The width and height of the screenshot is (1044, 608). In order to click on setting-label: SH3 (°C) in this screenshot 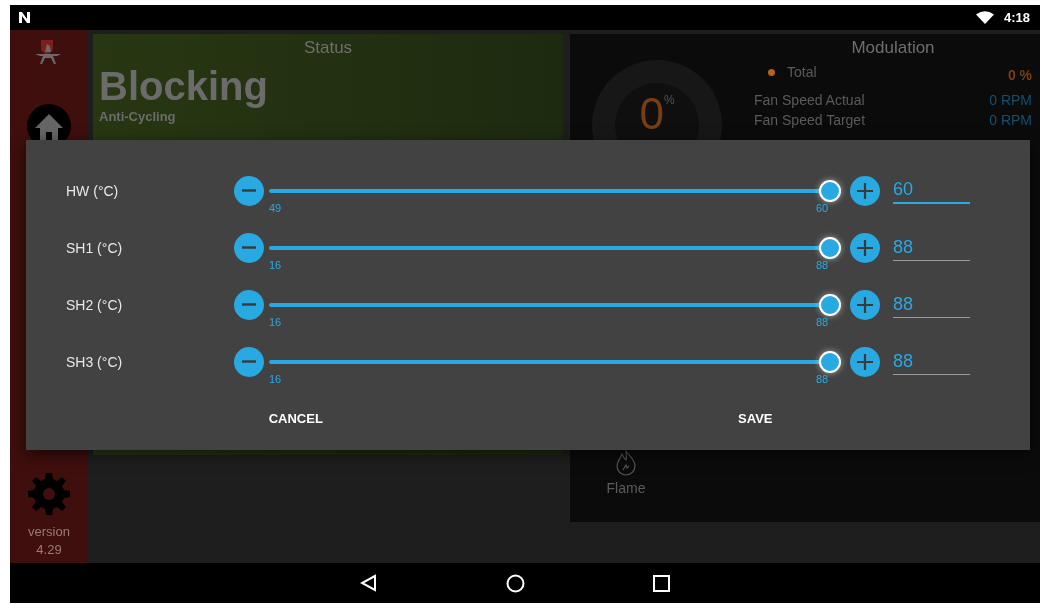, I will do `click(95, 361)`.